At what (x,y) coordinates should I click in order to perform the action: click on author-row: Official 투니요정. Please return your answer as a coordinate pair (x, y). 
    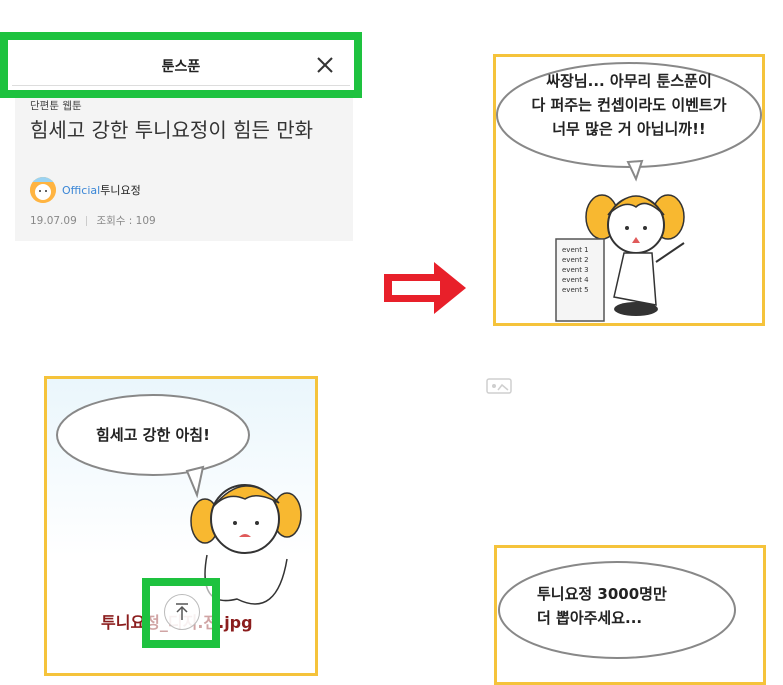
    Looking at the image, I should click on (85, 190).